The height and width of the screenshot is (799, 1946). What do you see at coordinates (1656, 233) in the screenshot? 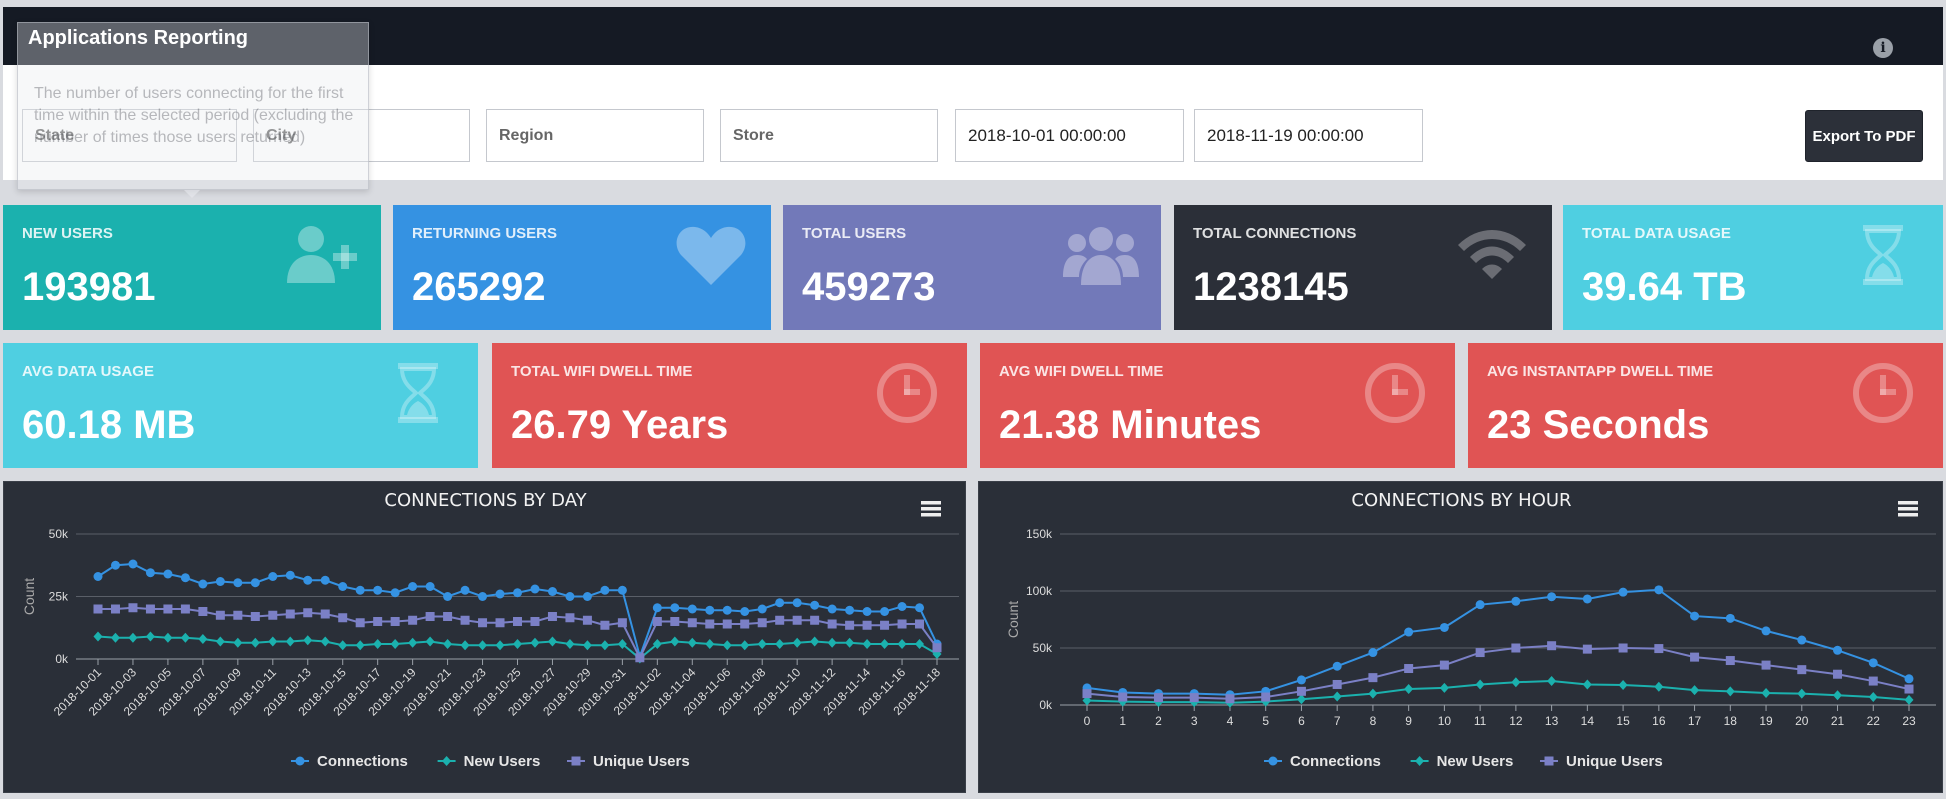
I see `stat-label: TOTAL DATA USAGE` at bounding box center [1656, 233].